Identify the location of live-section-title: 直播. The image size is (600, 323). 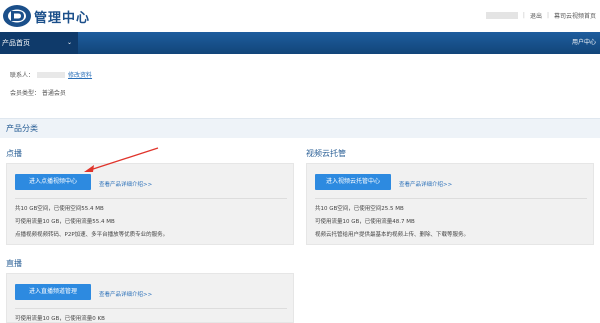
(14, 263).